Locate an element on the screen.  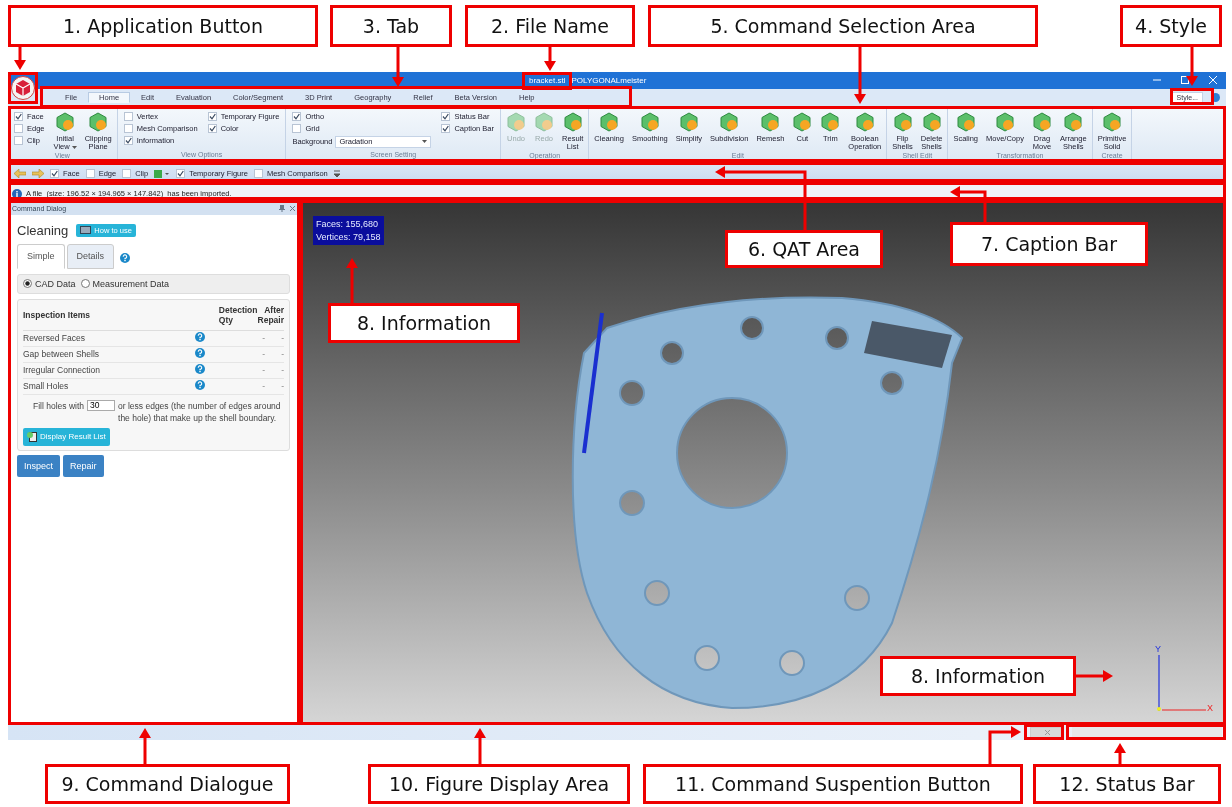
callout-label: 11. Command Suspention Button is located at coordinates (833, 784).